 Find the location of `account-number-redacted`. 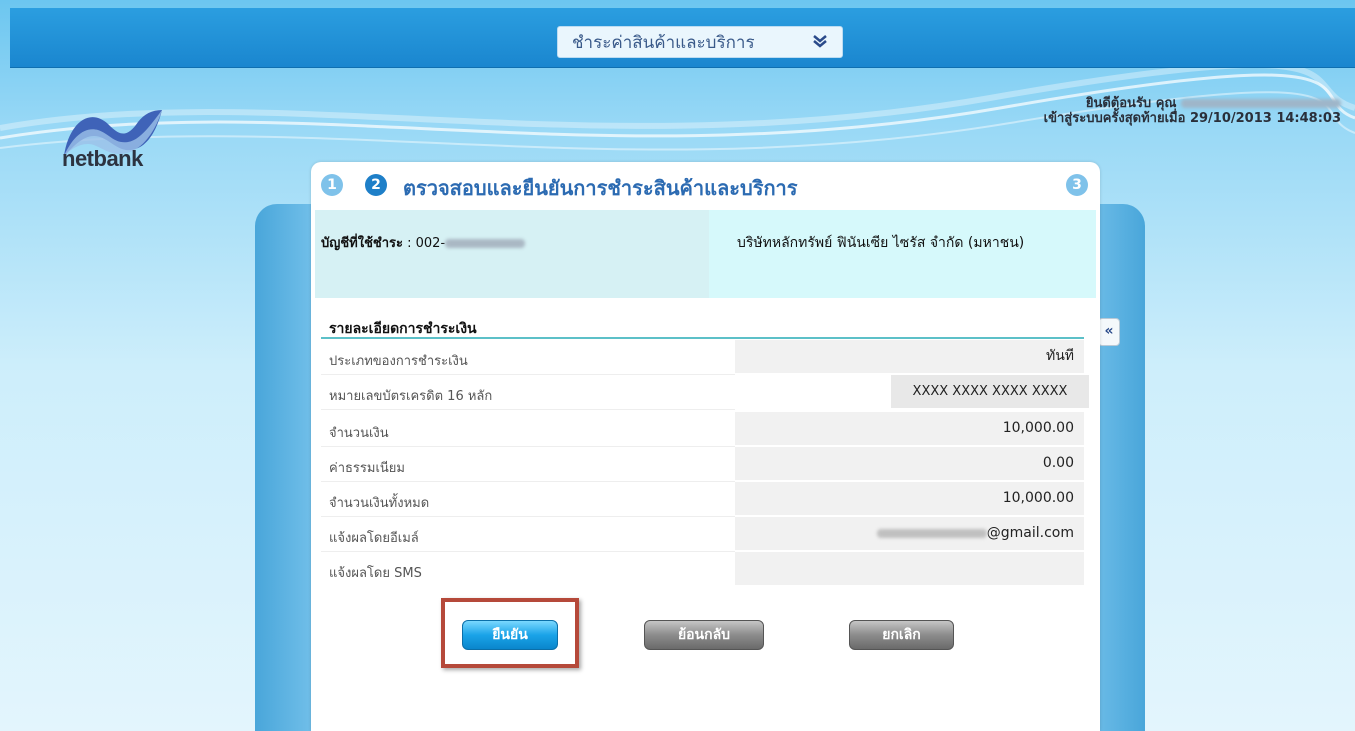

account-number-redacted is located at coordinates (485, 243).